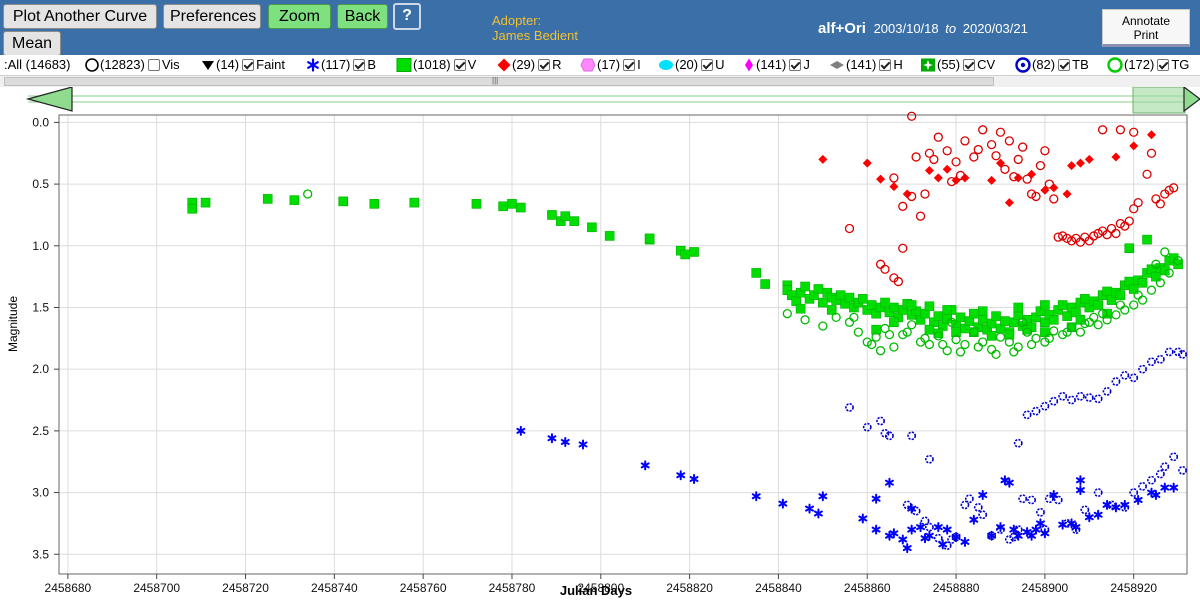 This screenshot has height=610, width=1200. Describe the element at coordinates (866, 65) in the screenshot. I see `legend-item-h: (141) H` at that location.